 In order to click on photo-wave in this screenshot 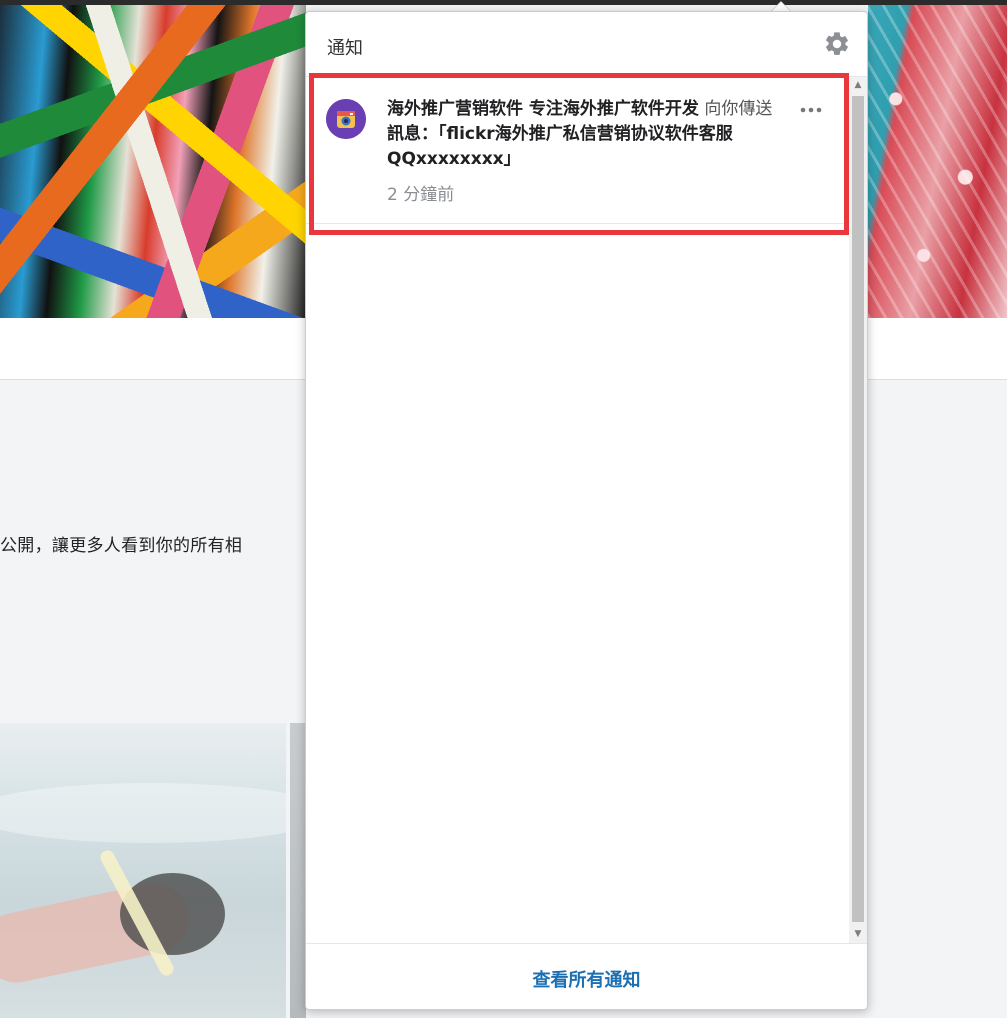, I will do `click(143, 813)`.